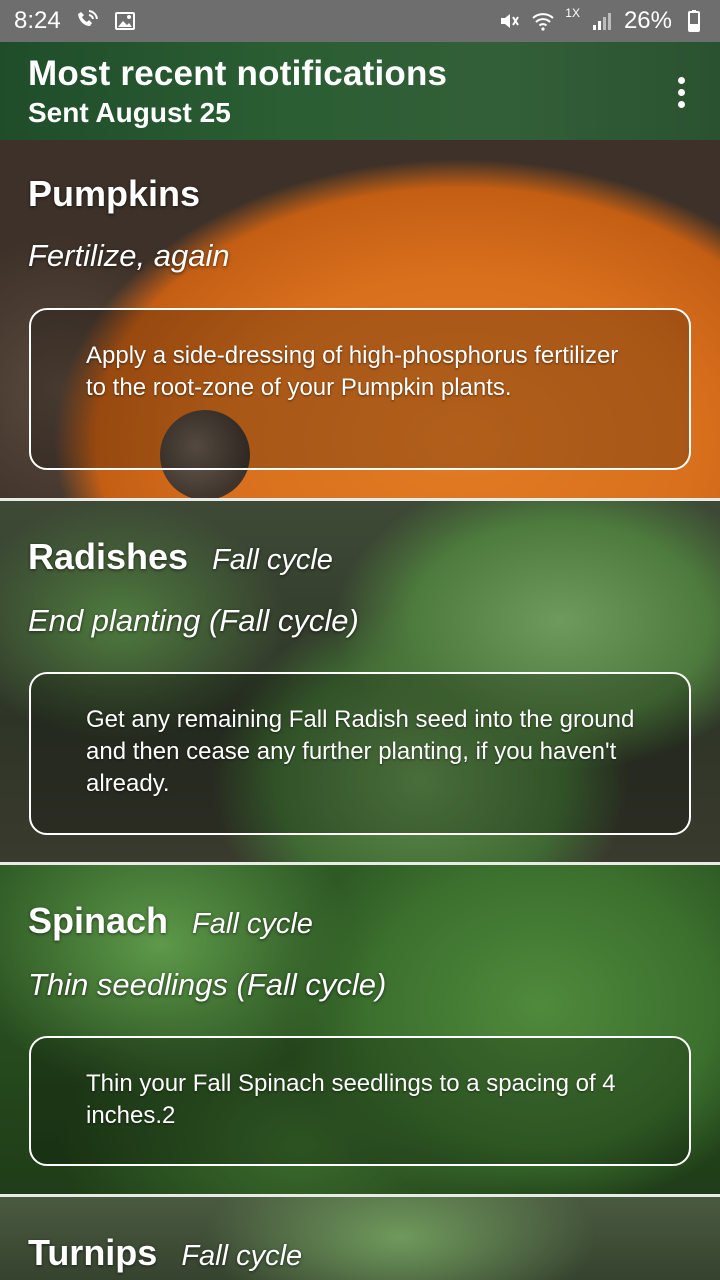 Image resolution: width=720 pixels, height=1280 pixels. Describe the element at coordinates (694, 21) in the screenshot. I see `battery-icon` at that location.